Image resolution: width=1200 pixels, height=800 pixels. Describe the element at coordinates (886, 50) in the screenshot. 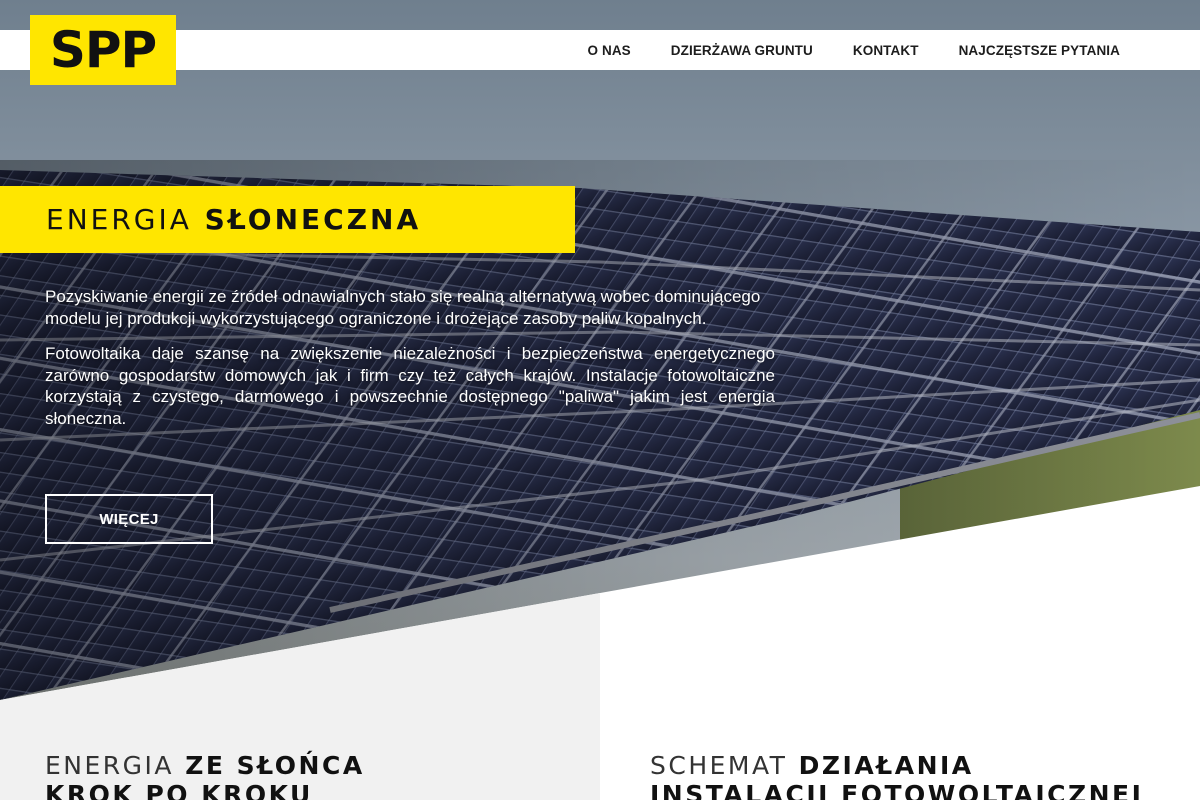

I see `nav-item-contact: KONTAKT` at that location.